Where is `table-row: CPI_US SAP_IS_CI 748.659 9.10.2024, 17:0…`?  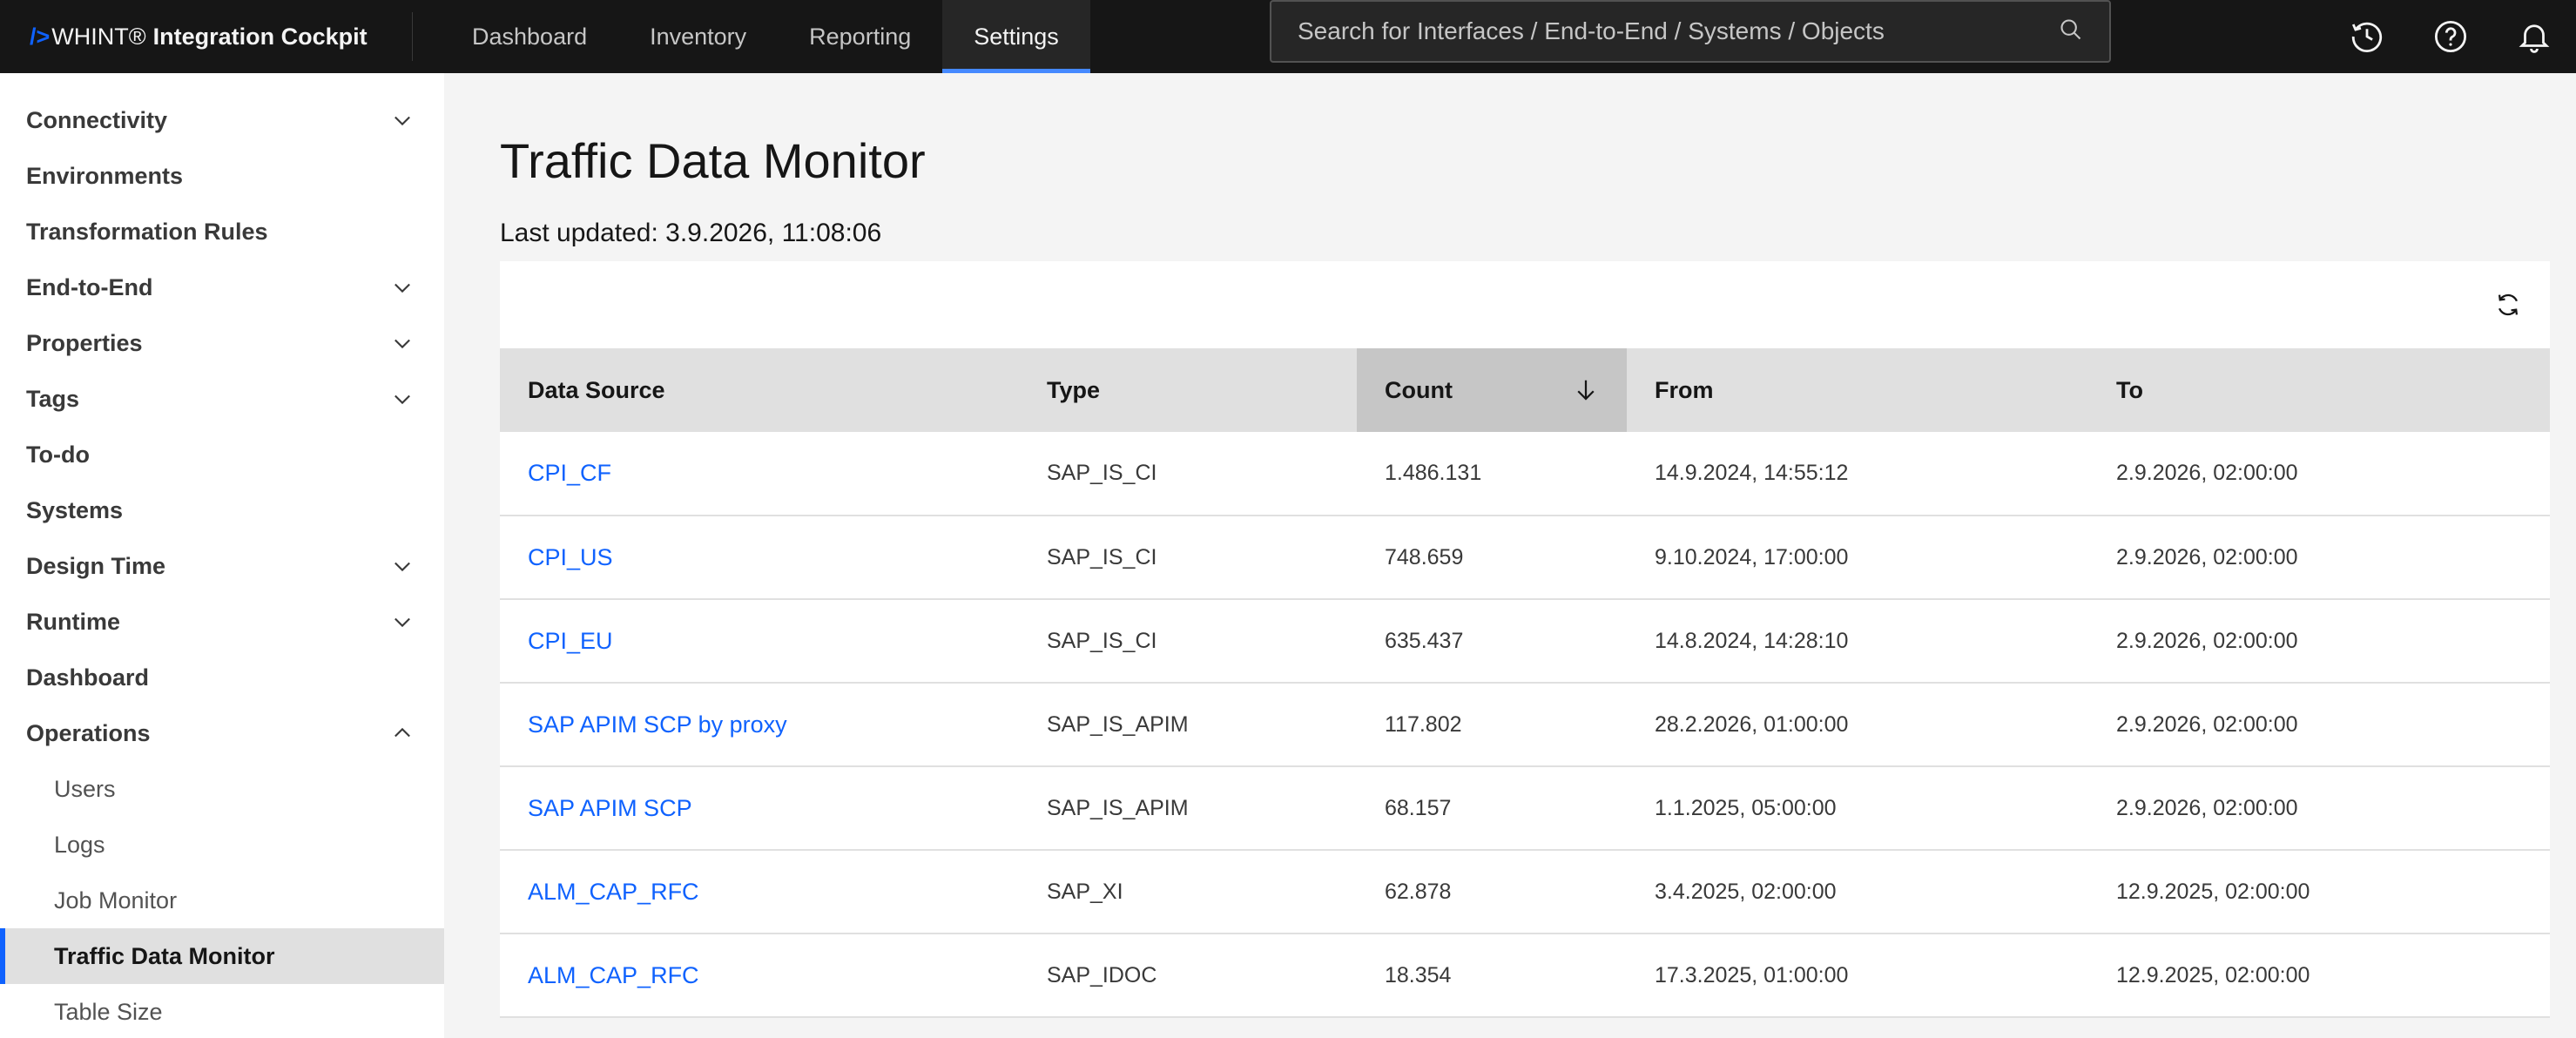
table-row: CPI_US SAP_IS_CI 748.659 9.10.2024, 17:0… is located at coordinates (1525, 558).